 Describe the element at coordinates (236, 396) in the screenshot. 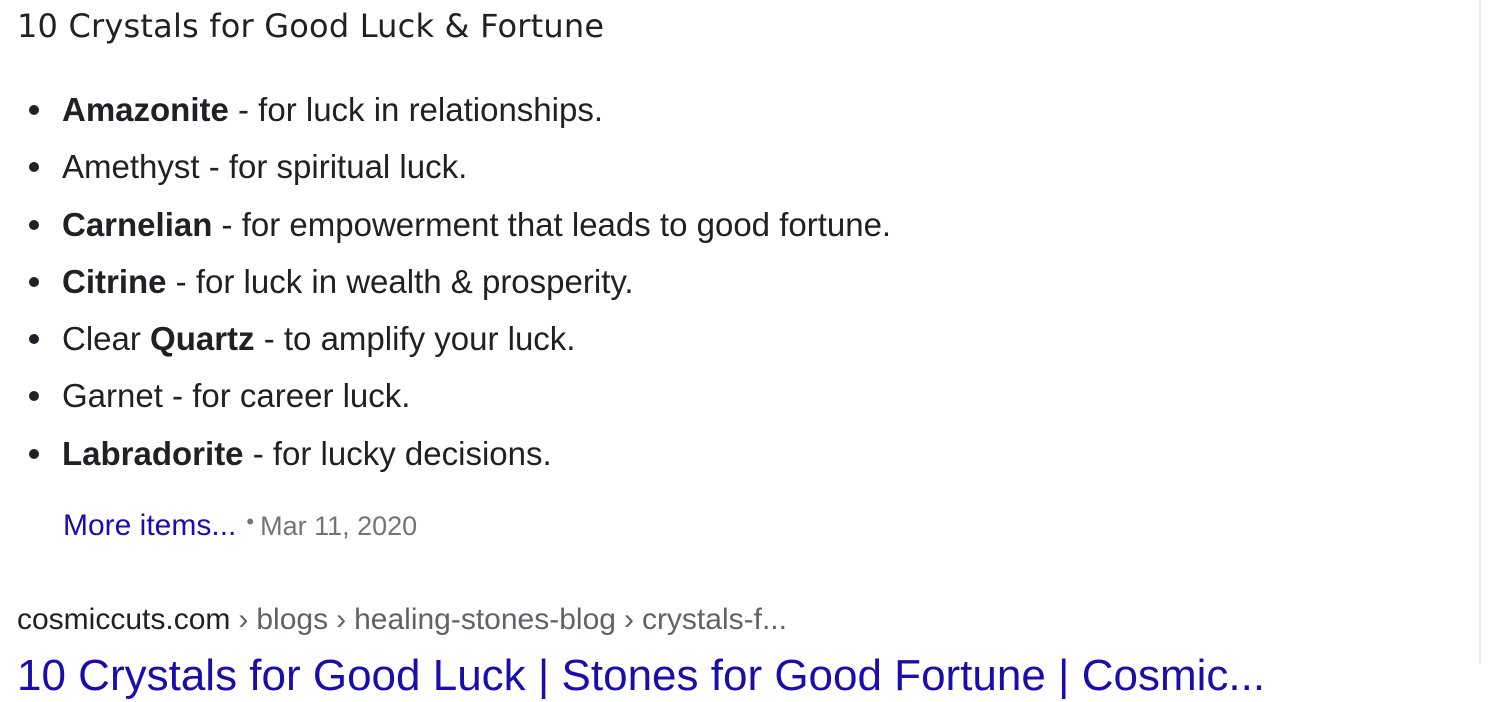

I see `item-text-pre: Garnet - for career luck.` at that location.